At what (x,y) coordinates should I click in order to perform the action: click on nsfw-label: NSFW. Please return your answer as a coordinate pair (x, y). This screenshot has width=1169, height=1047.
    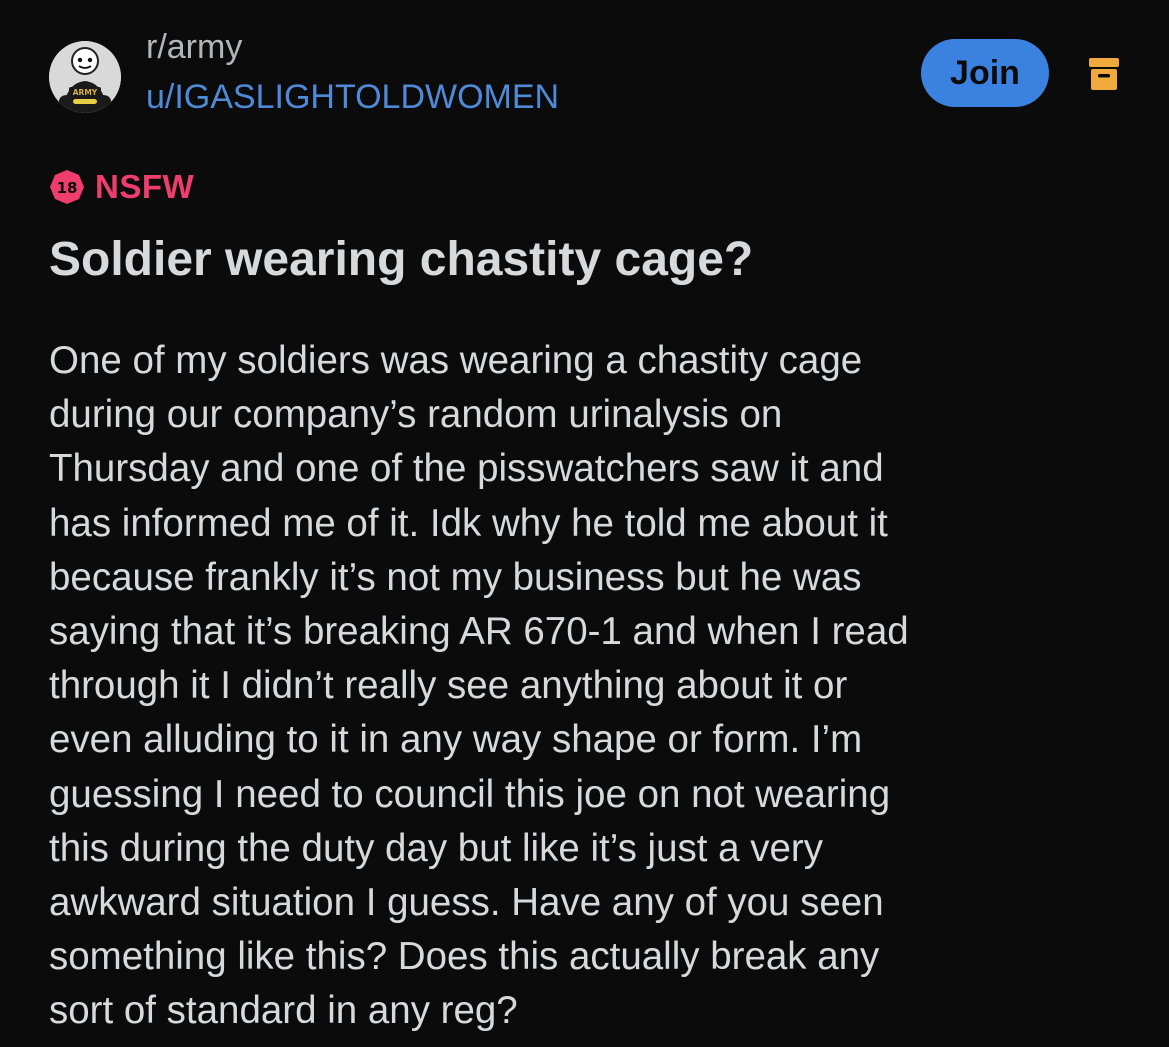
    Looking at the image, I should click on (145, 186).